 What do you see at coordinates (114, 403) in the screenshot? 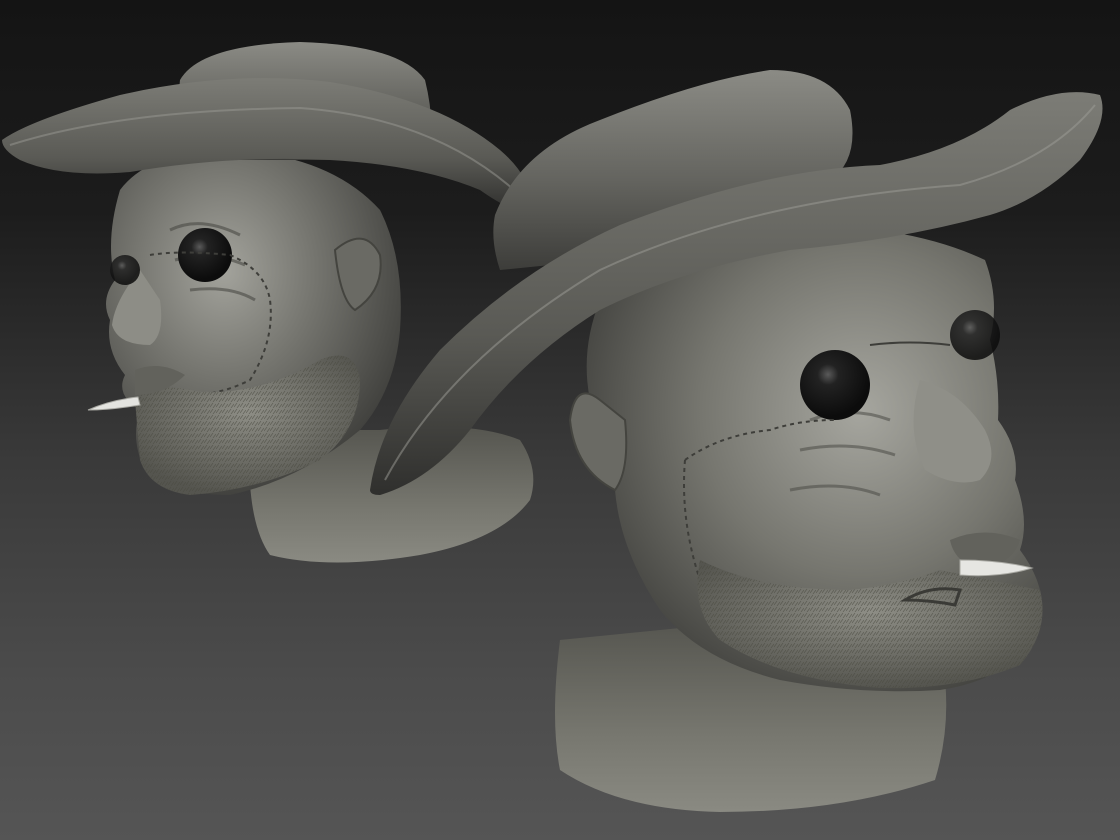
I see `left-toothpick` at bounding box center [114, 403].